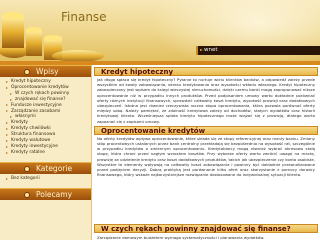 The image size is (320, 240). Describe the element at coordinates (206, 130) in the screenshot. I see `article-title: Oprocentowanie kredytów` at that location.